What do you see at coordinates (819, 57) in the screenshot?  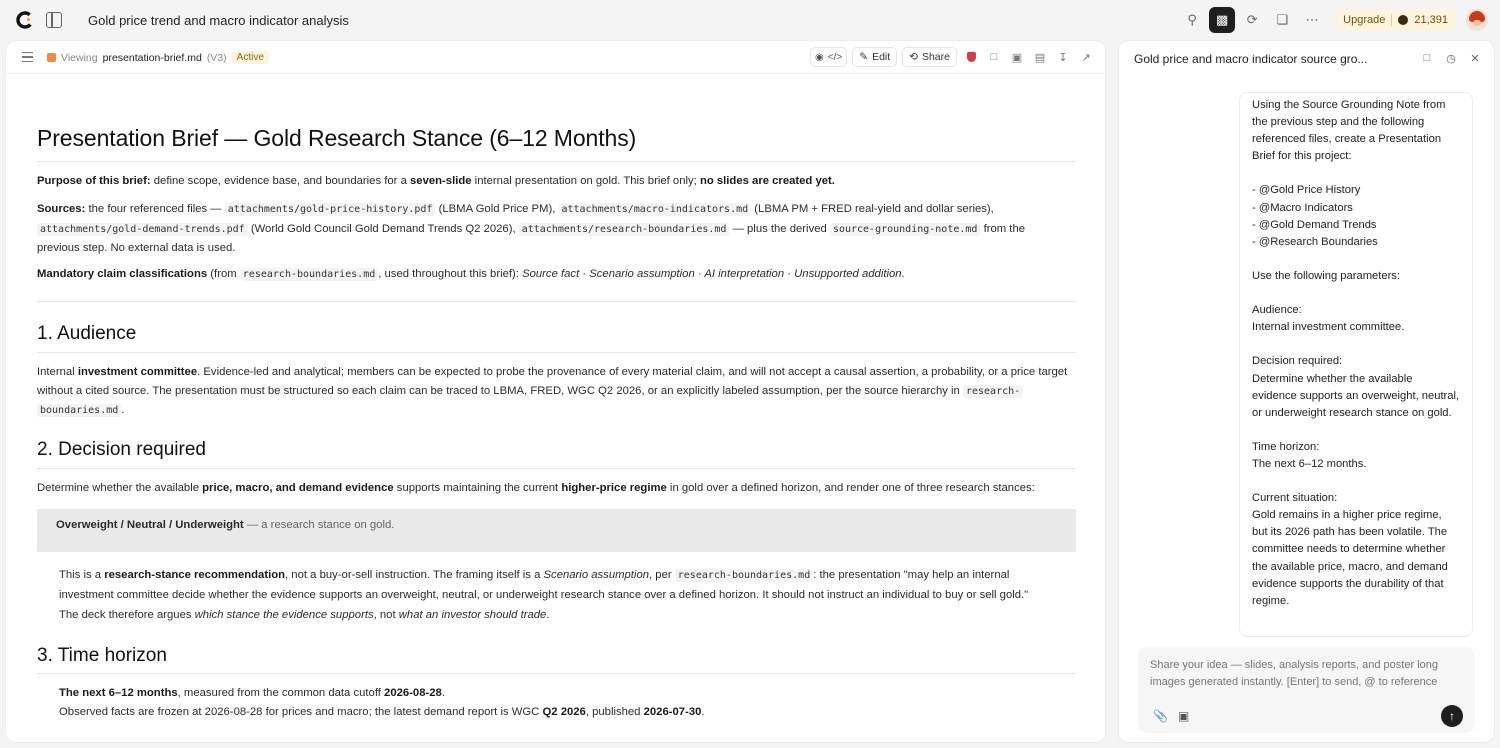 I see `eye-icon: ◉` at bounding box center [819, 57].